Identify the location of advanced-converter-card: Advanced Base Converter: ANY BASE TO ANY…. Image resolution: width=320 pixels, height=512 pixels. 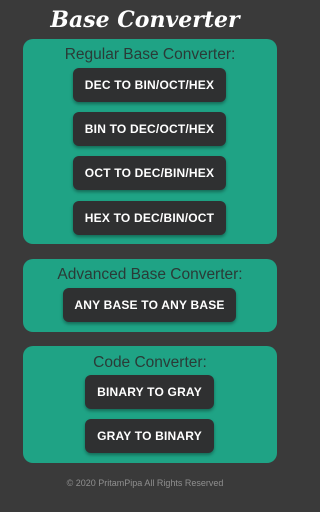
(150, 295).